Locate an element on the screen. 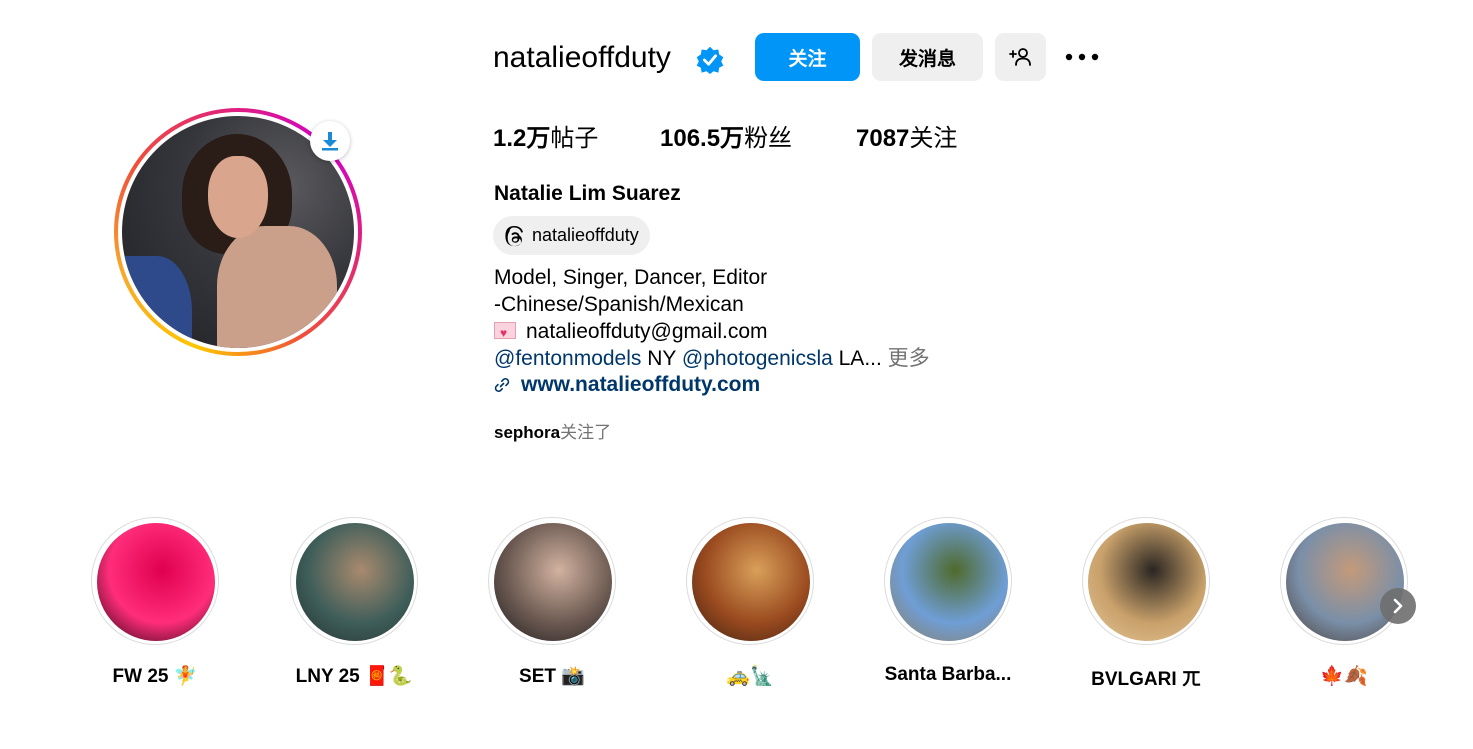 The width and height of the screenshot is (1473, 749). highlight-label: SET 📸 is located at coordinates (552, 676).